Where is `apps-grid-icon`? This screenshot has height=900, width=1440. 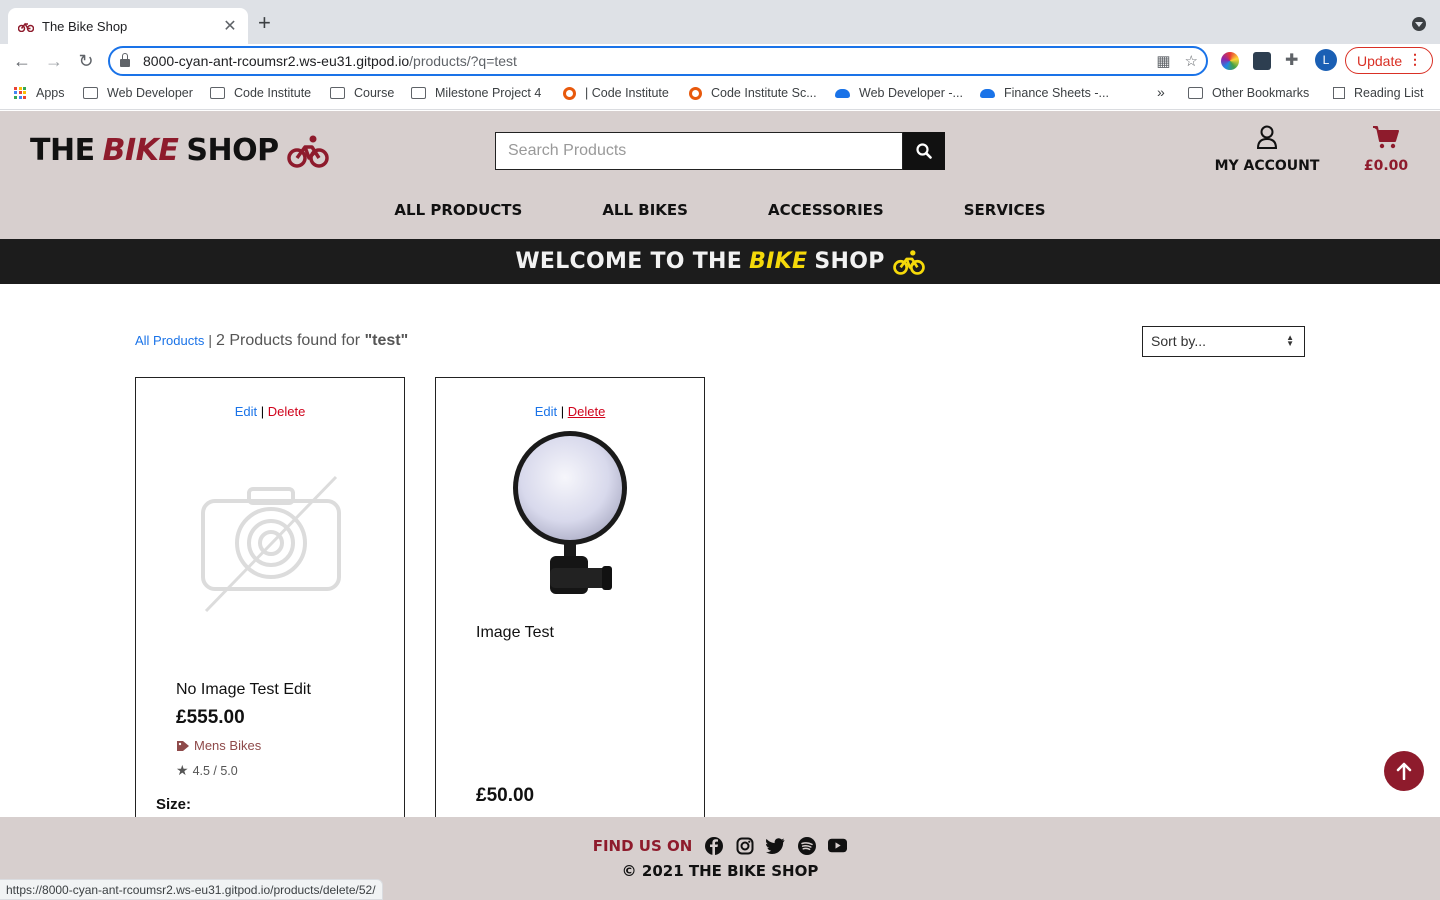 apps-grid-icon is located at coordinates (20, 93).